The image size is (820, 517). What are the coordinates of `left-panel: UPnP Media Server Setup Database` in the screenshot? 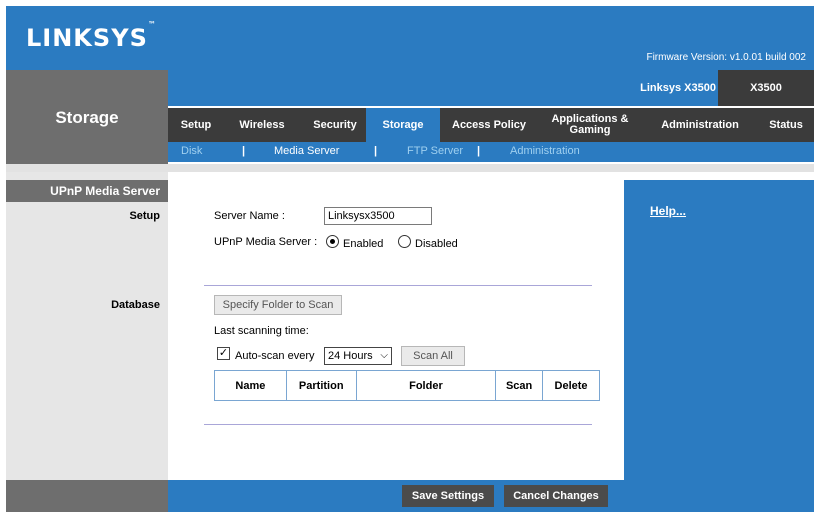 It's located at (87, 326).